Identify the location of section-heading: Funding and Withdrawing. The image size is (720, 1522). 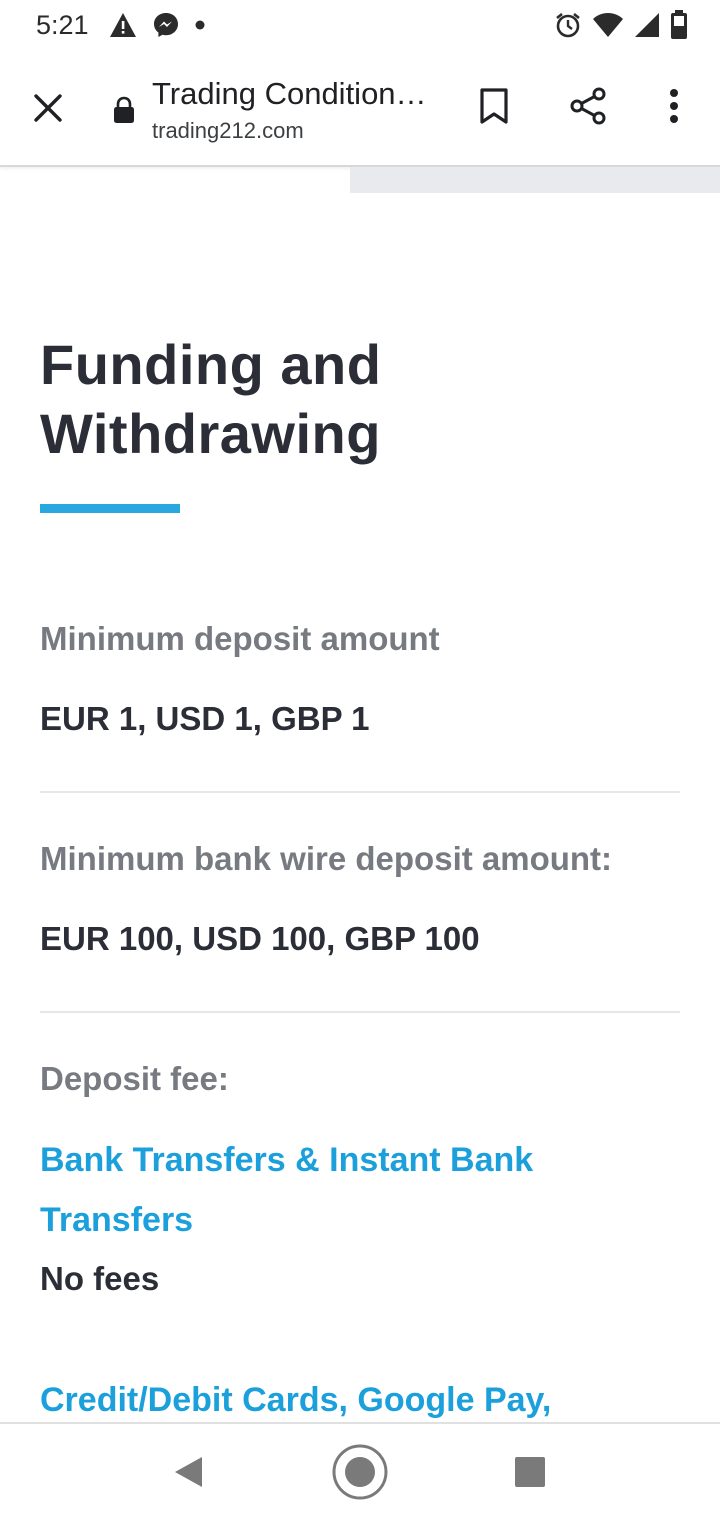
(211, 399).